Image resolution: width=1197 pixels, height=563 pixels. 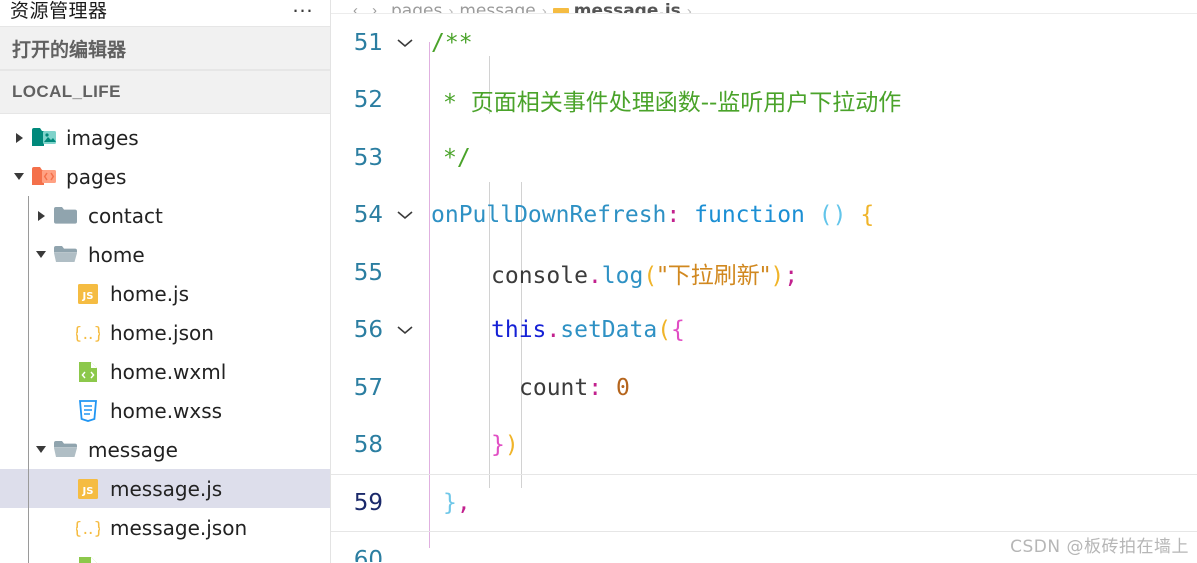 I want to click on section-local-life-label: LOCAL_LIFE, so click(x=66, y=91).